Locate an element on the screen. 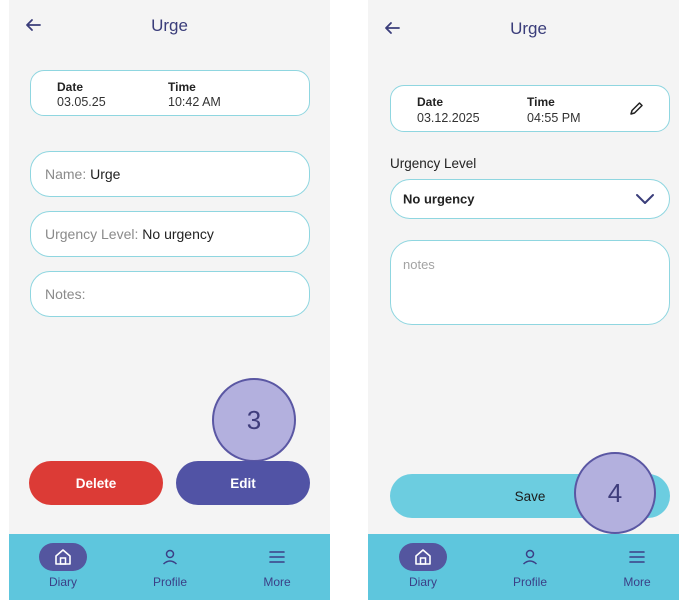 Image resolution: width=679 pixels, height=600 pixels. step-callout-3: 3 is located at coordinates (254, 420).